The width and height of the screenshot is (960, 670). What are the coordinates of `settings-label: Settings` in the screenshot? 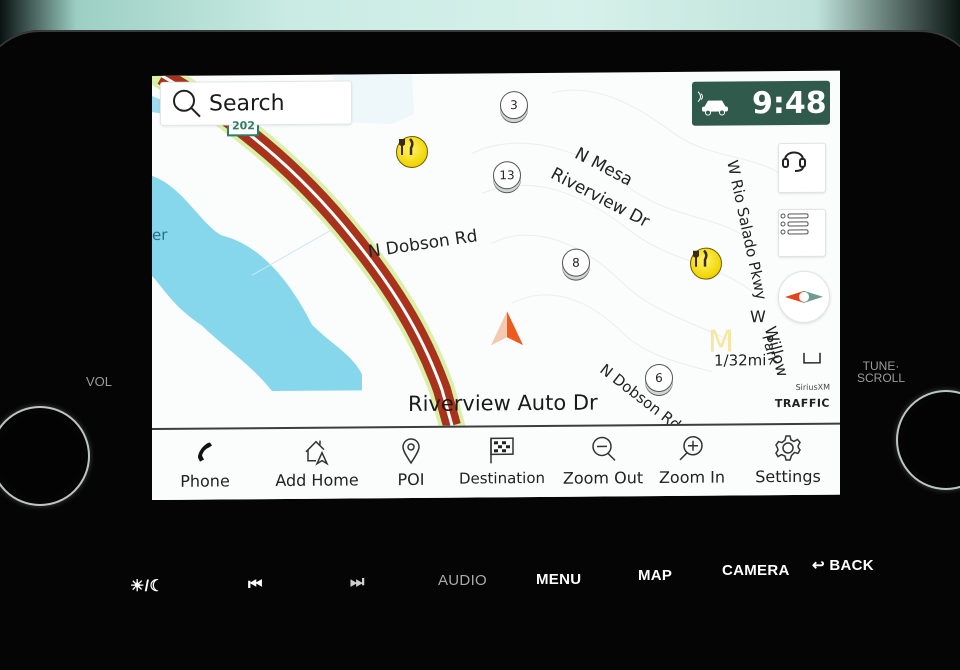 It's located at (788, 477).